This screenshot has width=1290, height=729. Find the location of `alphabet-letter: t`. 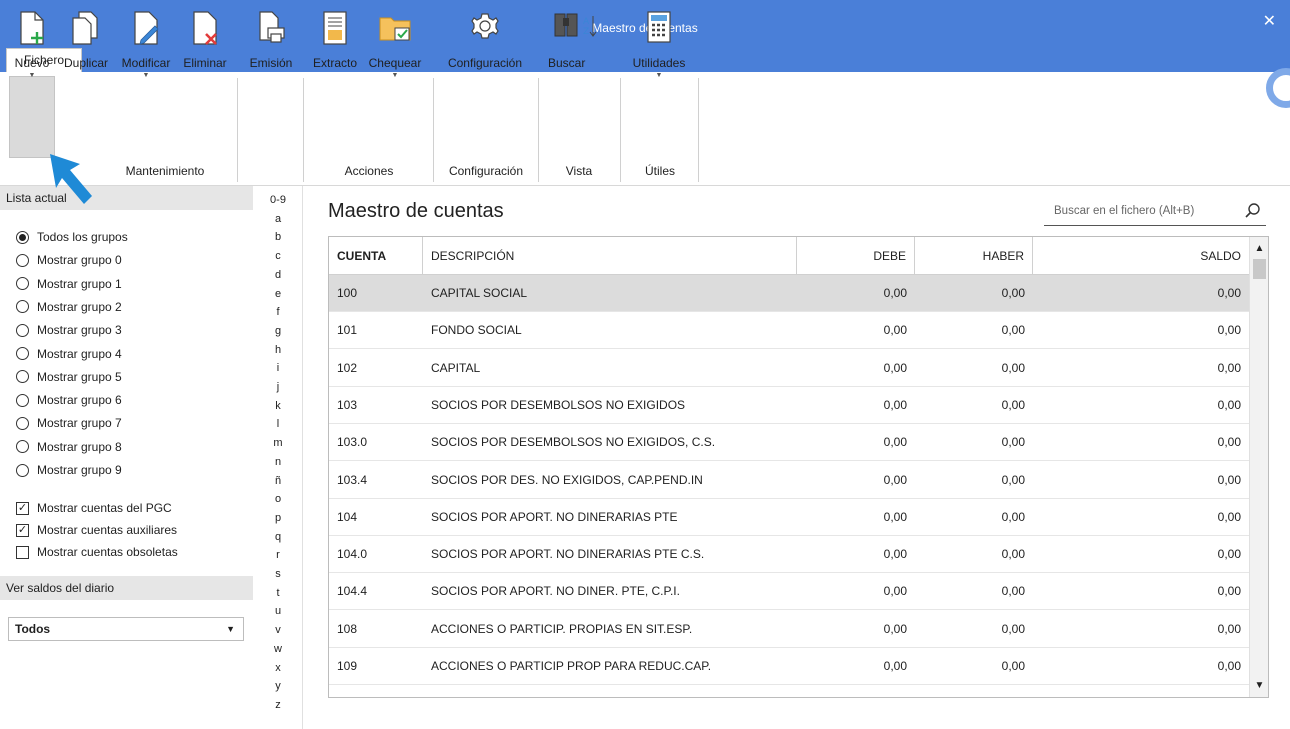

alphabet-letter: t is located at coordinates (278, 593).